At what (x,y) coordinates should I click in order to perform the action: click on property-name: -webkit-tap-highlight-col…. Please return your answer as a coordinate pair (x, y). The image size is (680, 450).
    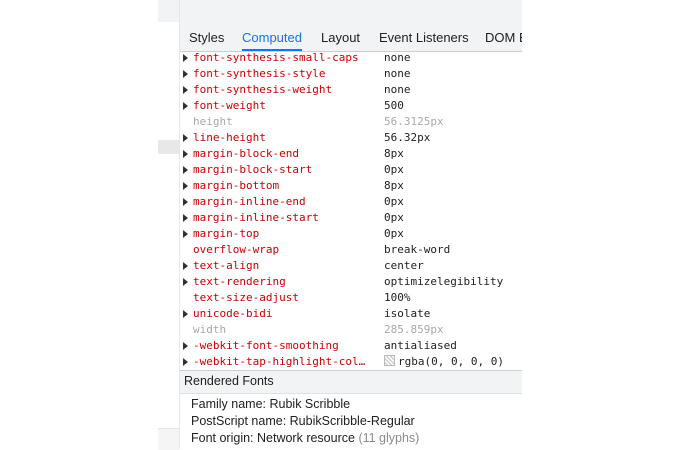
    Looking at the image, I should click on (279, 361).